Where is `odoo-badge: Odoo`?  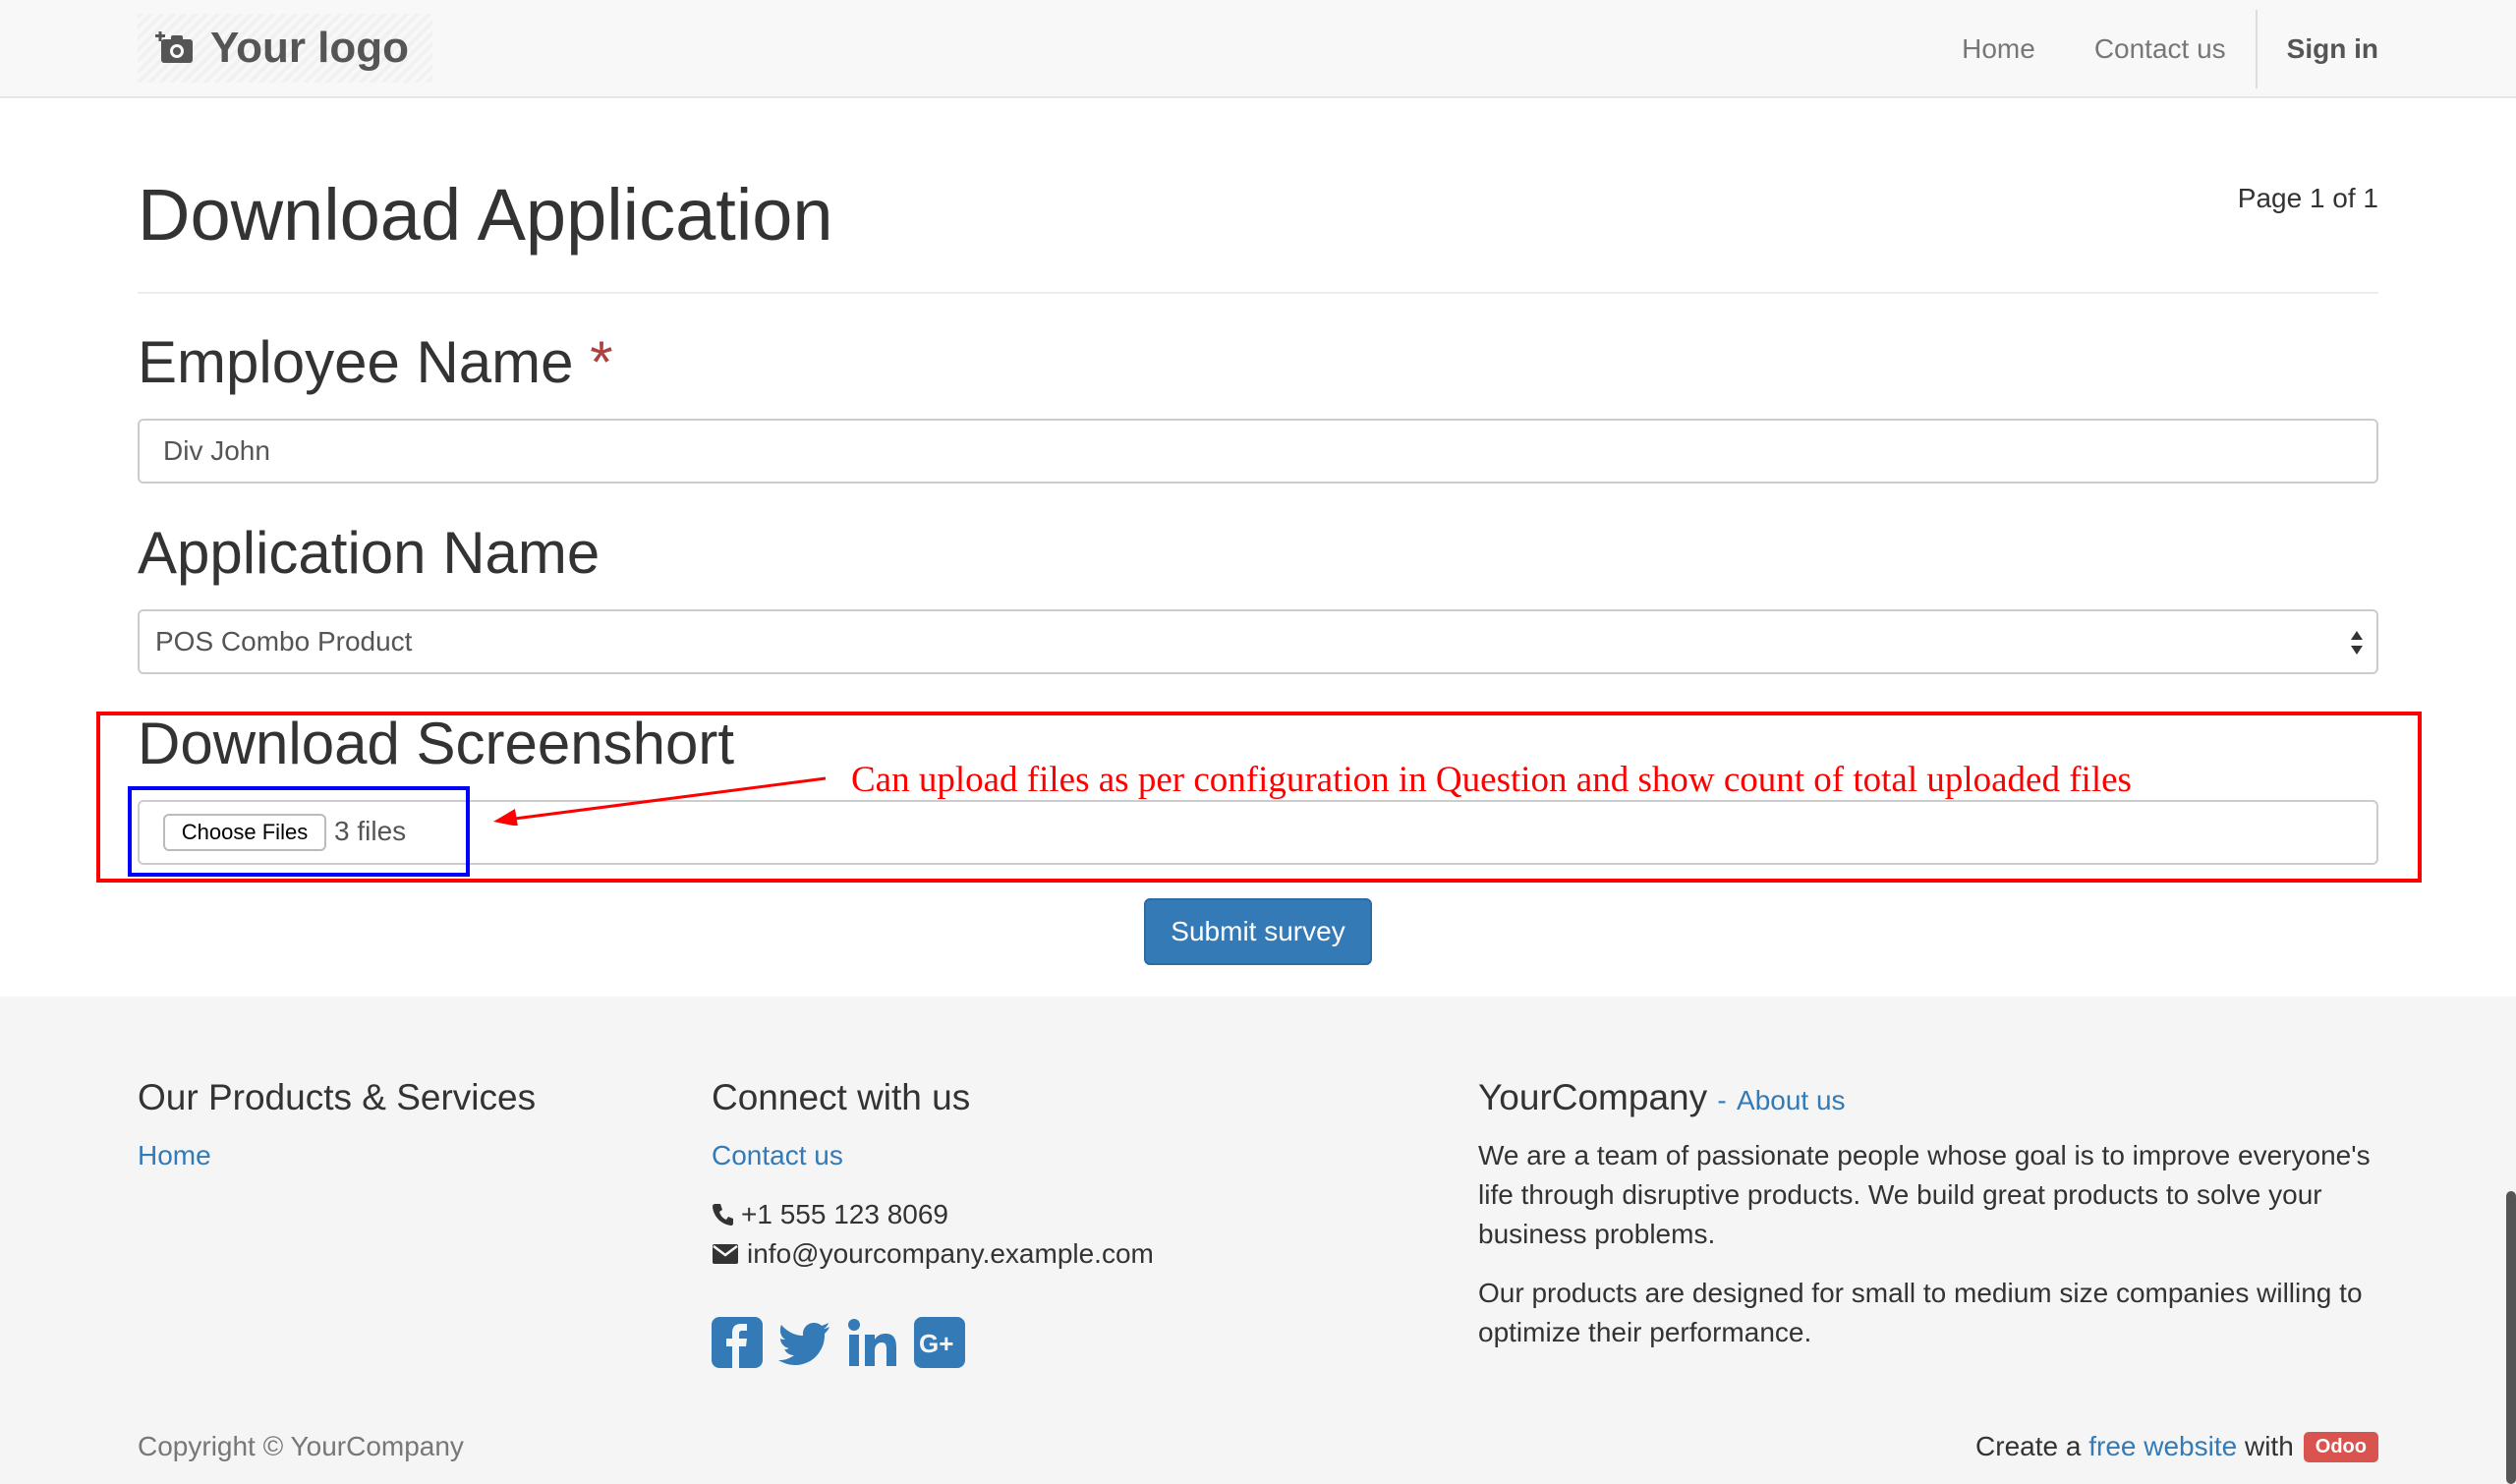 odoo-badge: Odoo is located at coordinates (2340, 1446).